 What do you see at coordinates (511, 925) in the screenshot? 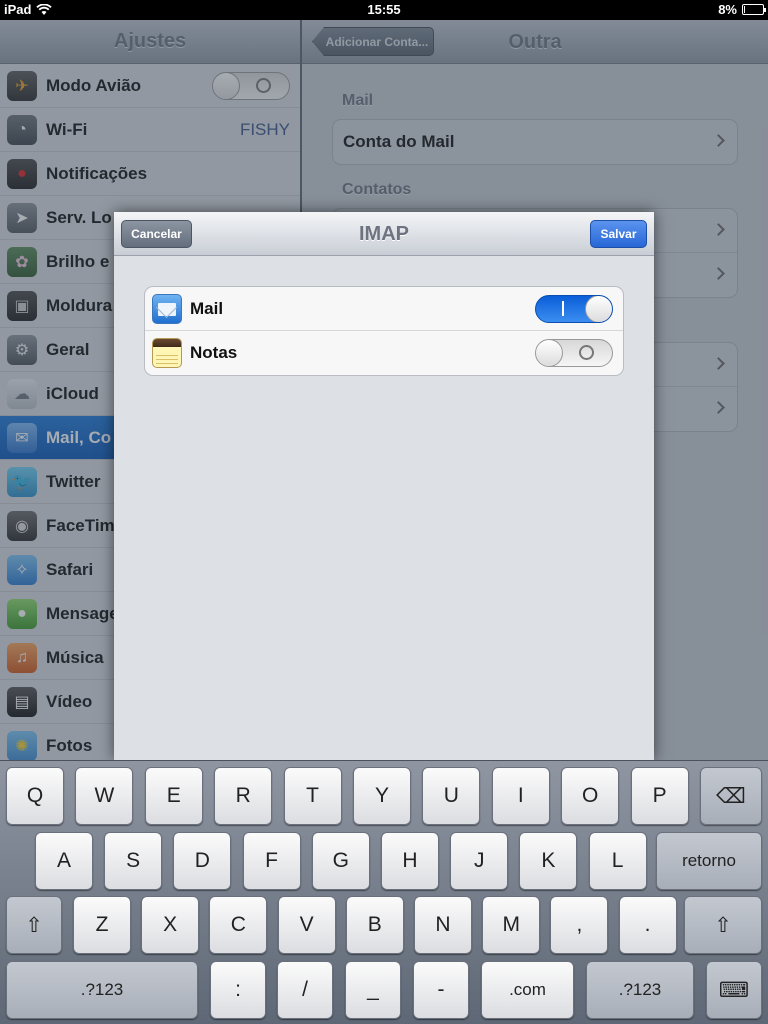
I see `key-m: M` at bounding box center [511, 925].